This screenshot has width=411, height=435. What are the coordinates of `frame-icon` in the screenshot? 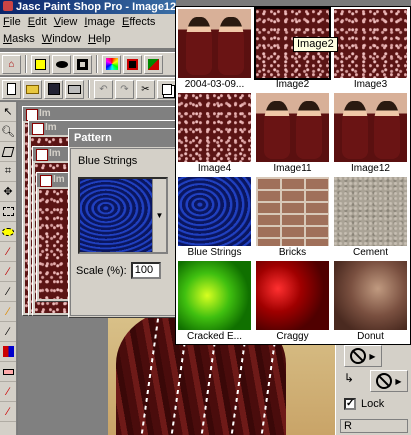 It's located at (82, 64).